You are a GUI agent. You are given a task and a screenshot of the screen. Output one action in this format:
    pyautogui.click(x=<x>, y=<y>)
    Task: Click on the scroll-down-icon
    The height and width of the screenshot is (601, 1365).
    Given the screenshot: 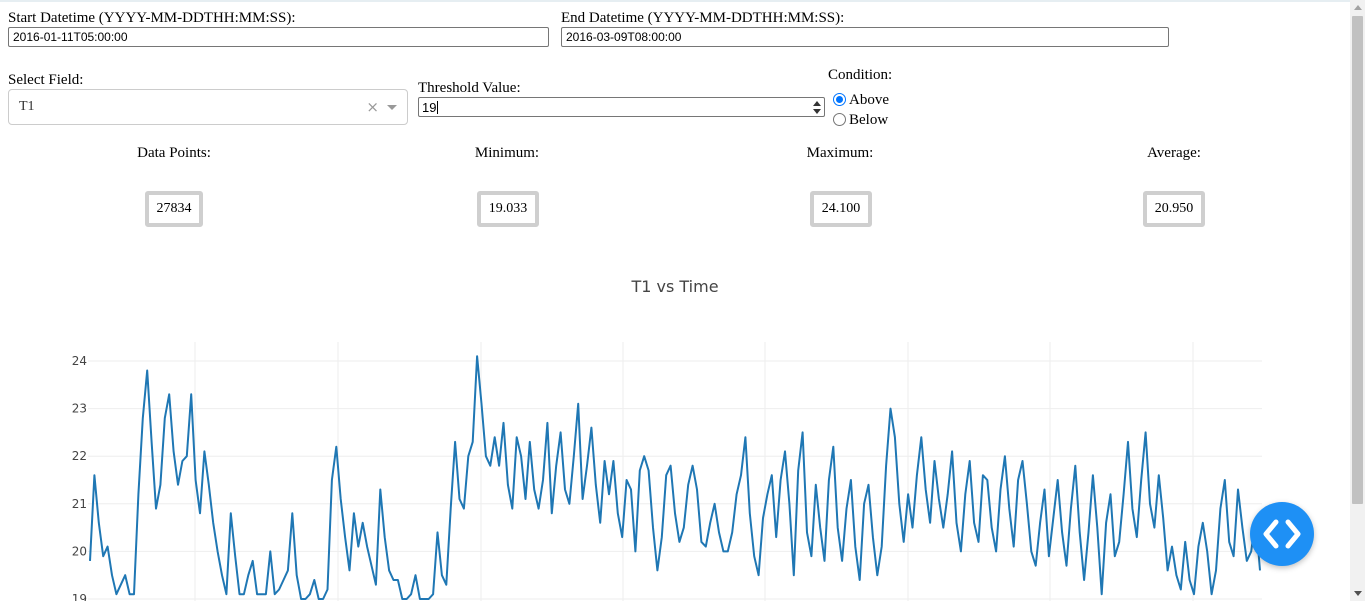 What is the action you would take?
    pyautogui.click(x=1358, y=593)
    